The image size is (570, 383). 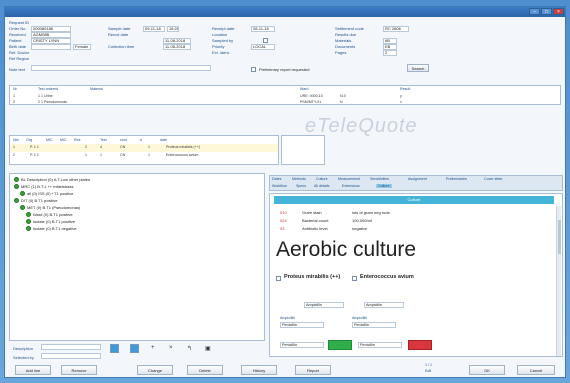 I want to click on tree-item: Isolate (0) B.T1 positive, so click(x=50, y=222).